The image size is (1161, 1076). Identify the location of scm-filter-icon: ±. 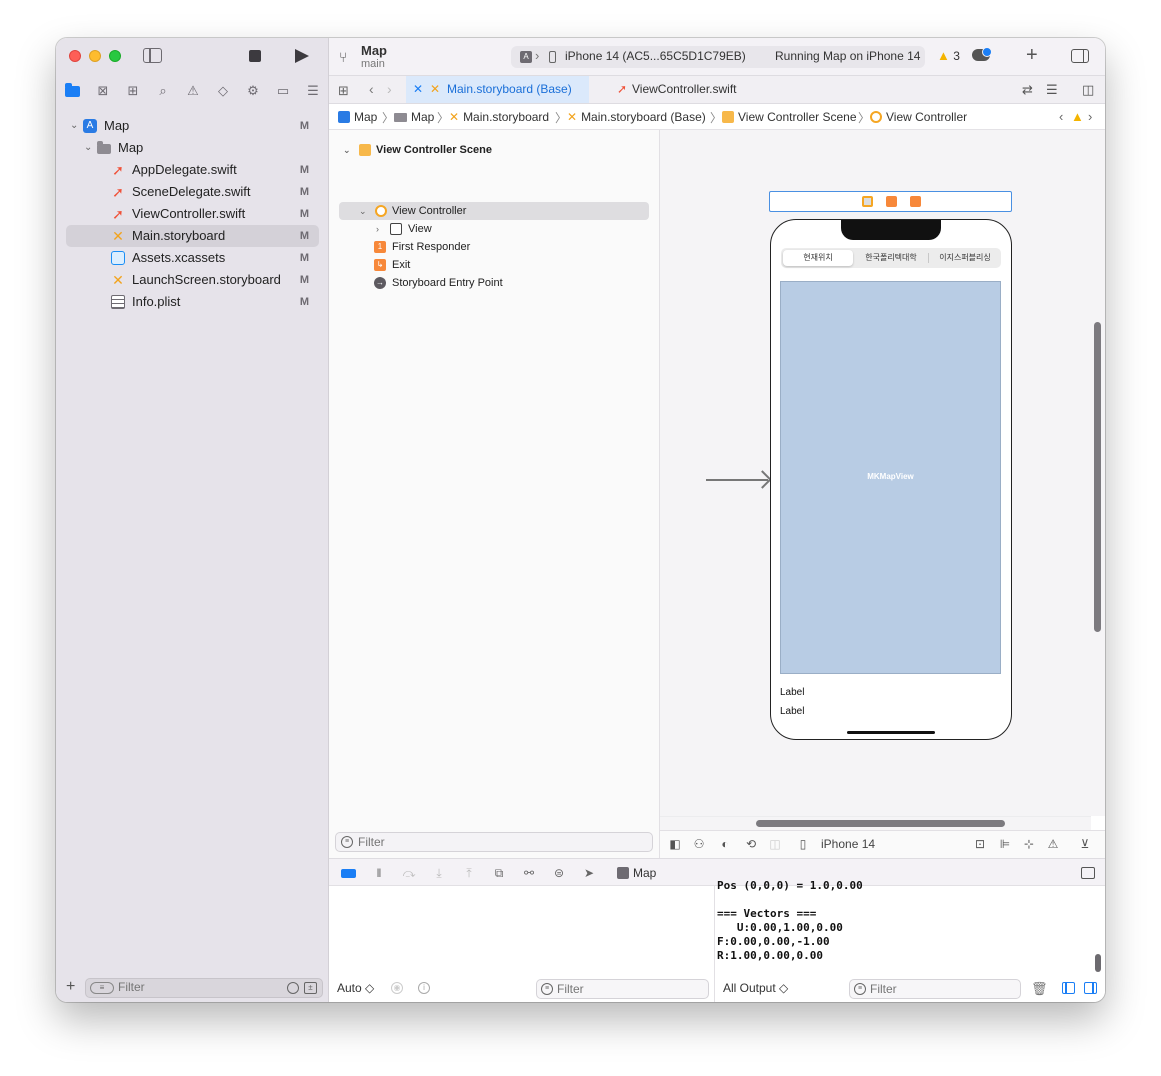
(310, 988).